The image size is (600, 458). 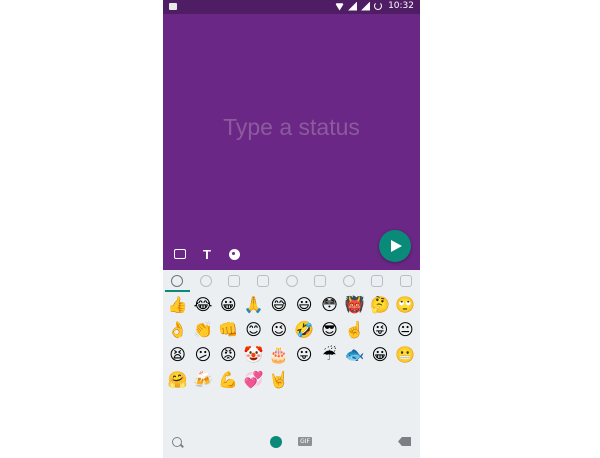 I want to click on tab-animals, so click(x=234, y=281).